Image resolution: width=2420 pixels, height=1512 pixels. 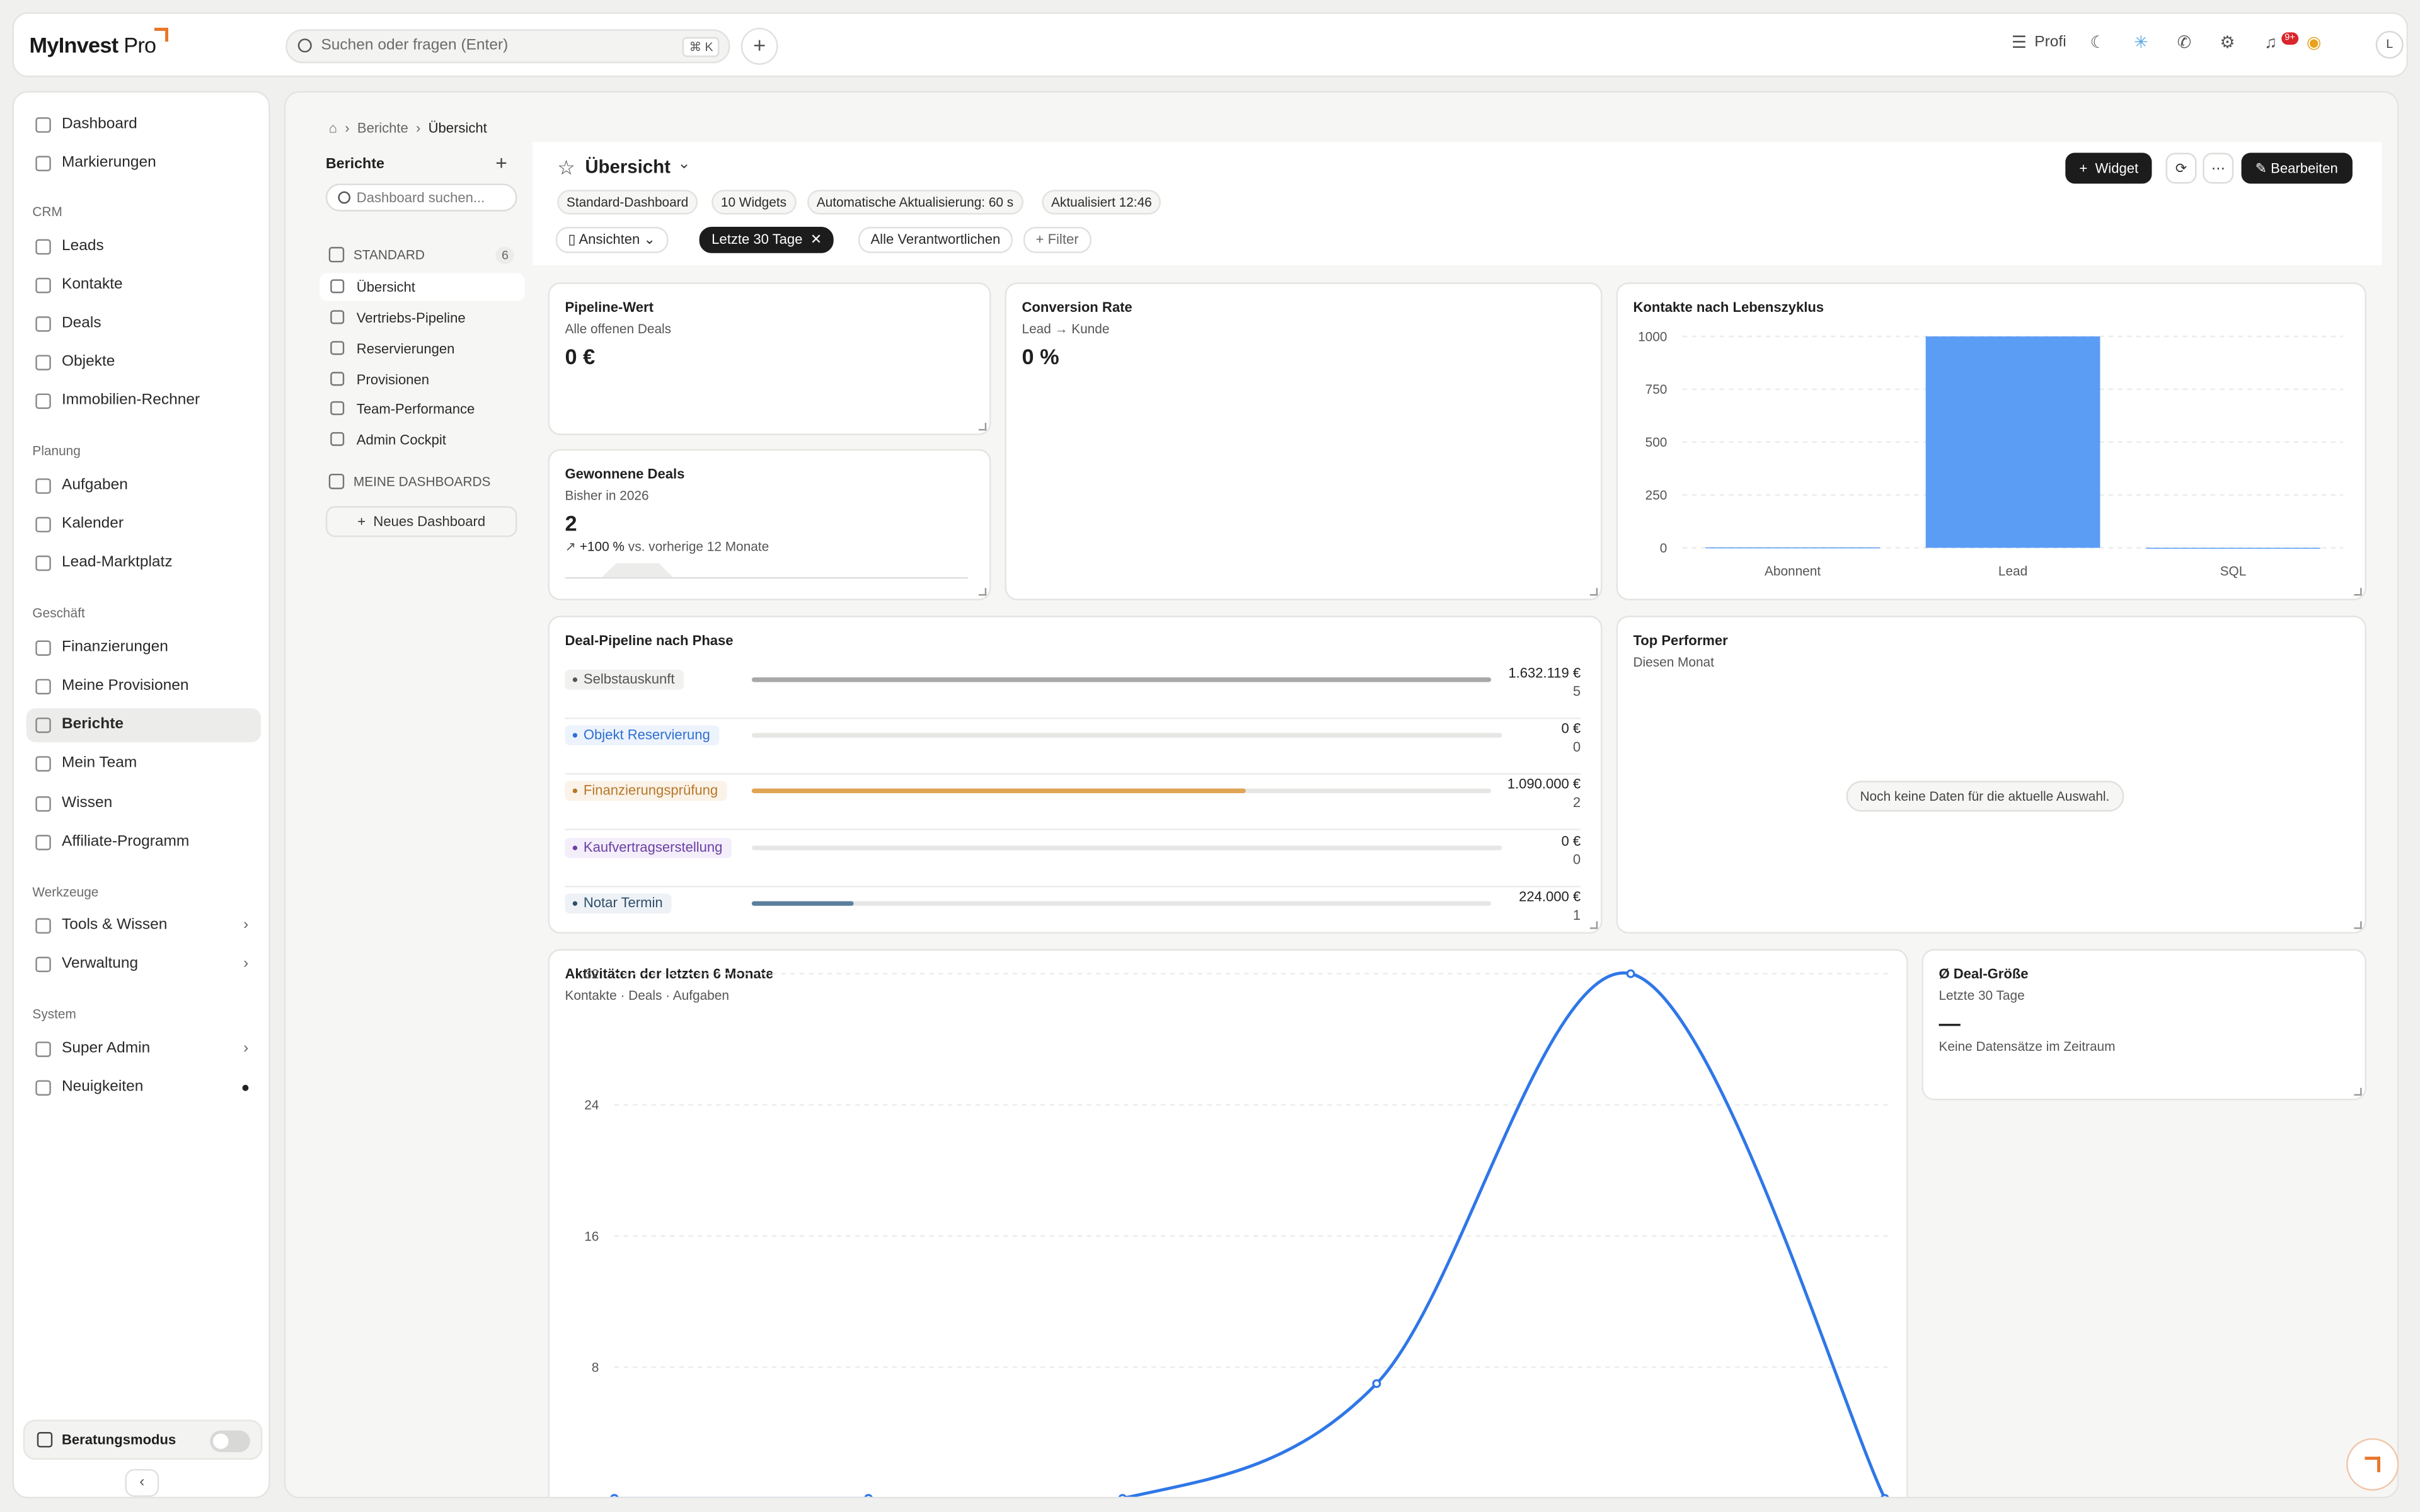 What do you see at coordinates (759, 46) in the screenshot?
I see `quick-add-button: +` at bounding box center [759, 46].